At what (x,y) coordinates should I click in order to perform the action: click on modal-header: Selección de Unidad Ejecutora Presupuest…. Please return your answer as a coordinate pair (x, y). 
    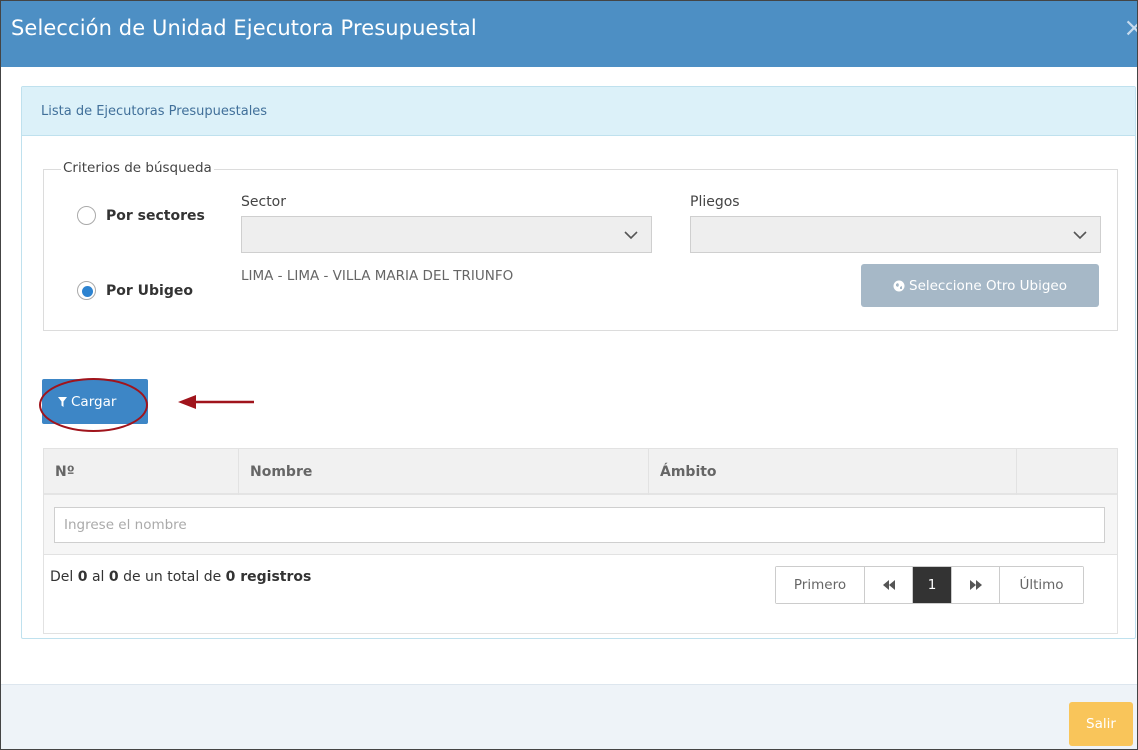
    Looking at the image, I should click on (569, 34).